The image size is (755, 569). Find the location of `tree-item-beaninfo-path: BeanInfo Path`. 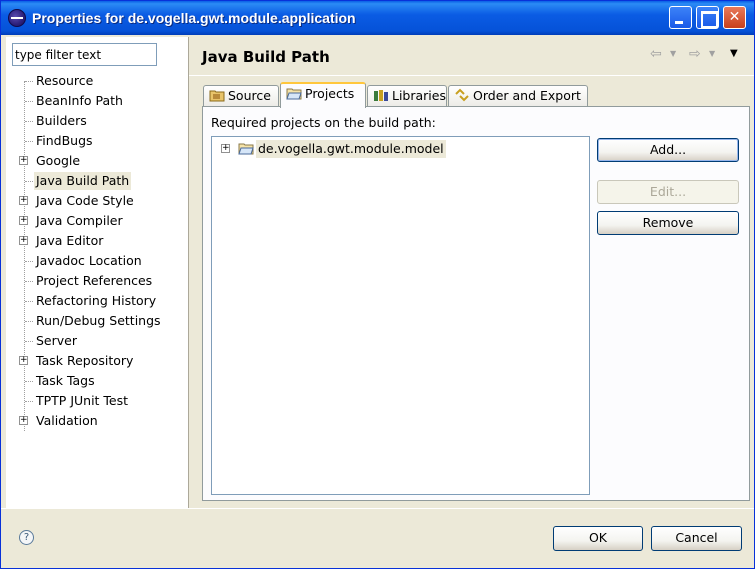

tree-item-beaninfo-path: BeanInfo Path is located at coordinates (97, 101).